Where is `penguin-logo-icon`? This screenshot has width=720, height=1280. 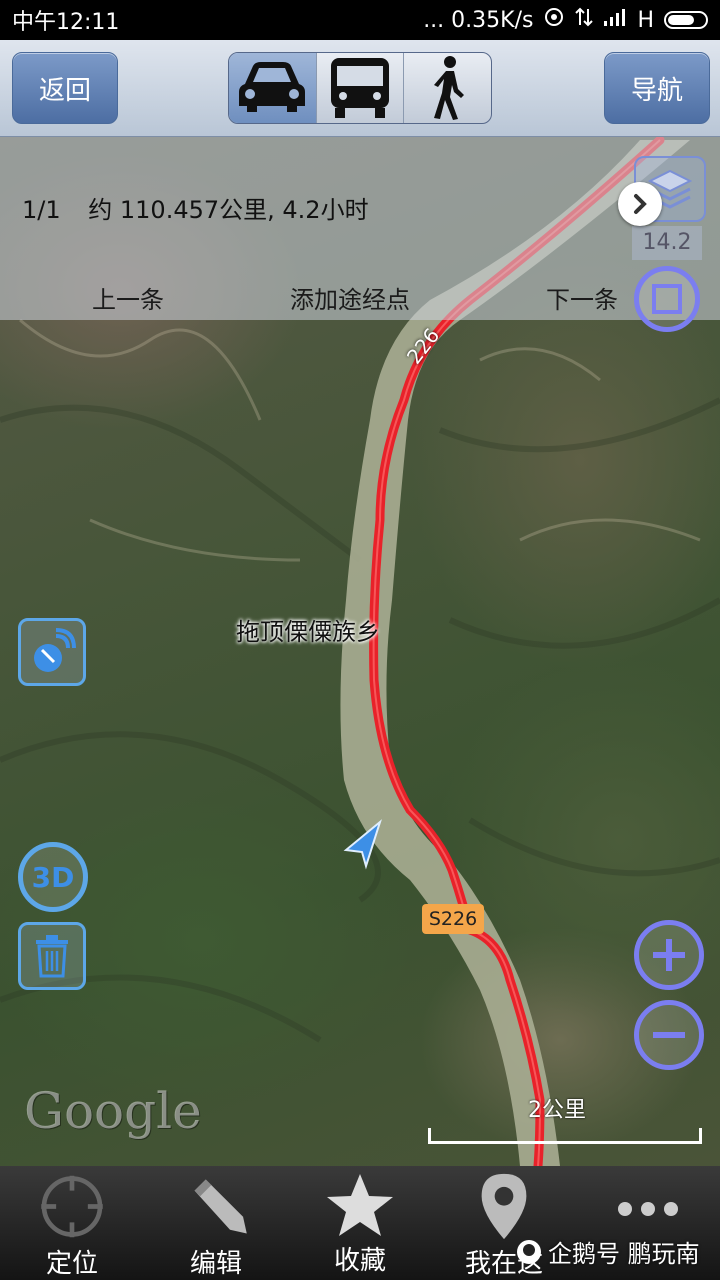 penguin-logo-icon is located at coordinates (529, 1251).